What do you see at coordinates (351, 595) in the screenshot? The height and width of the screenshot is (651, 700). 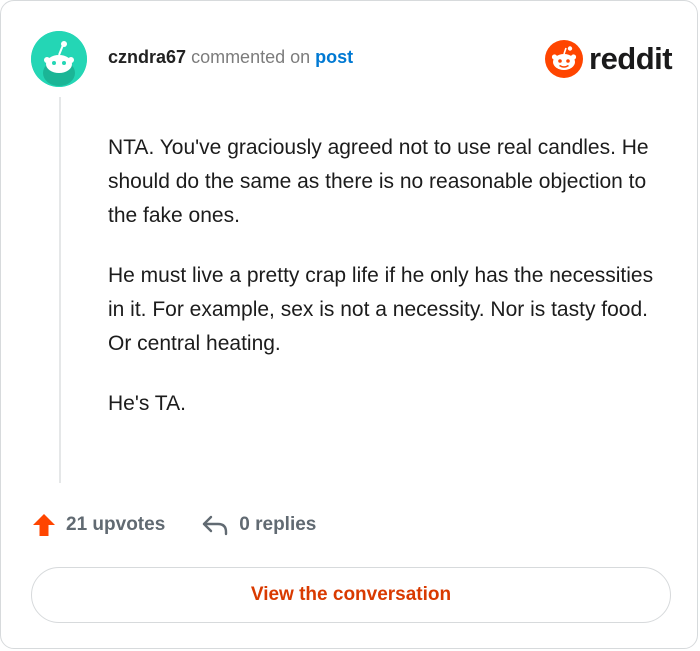 I see `view-conversation-button: View the conversation` at bounding box center [351, 595].